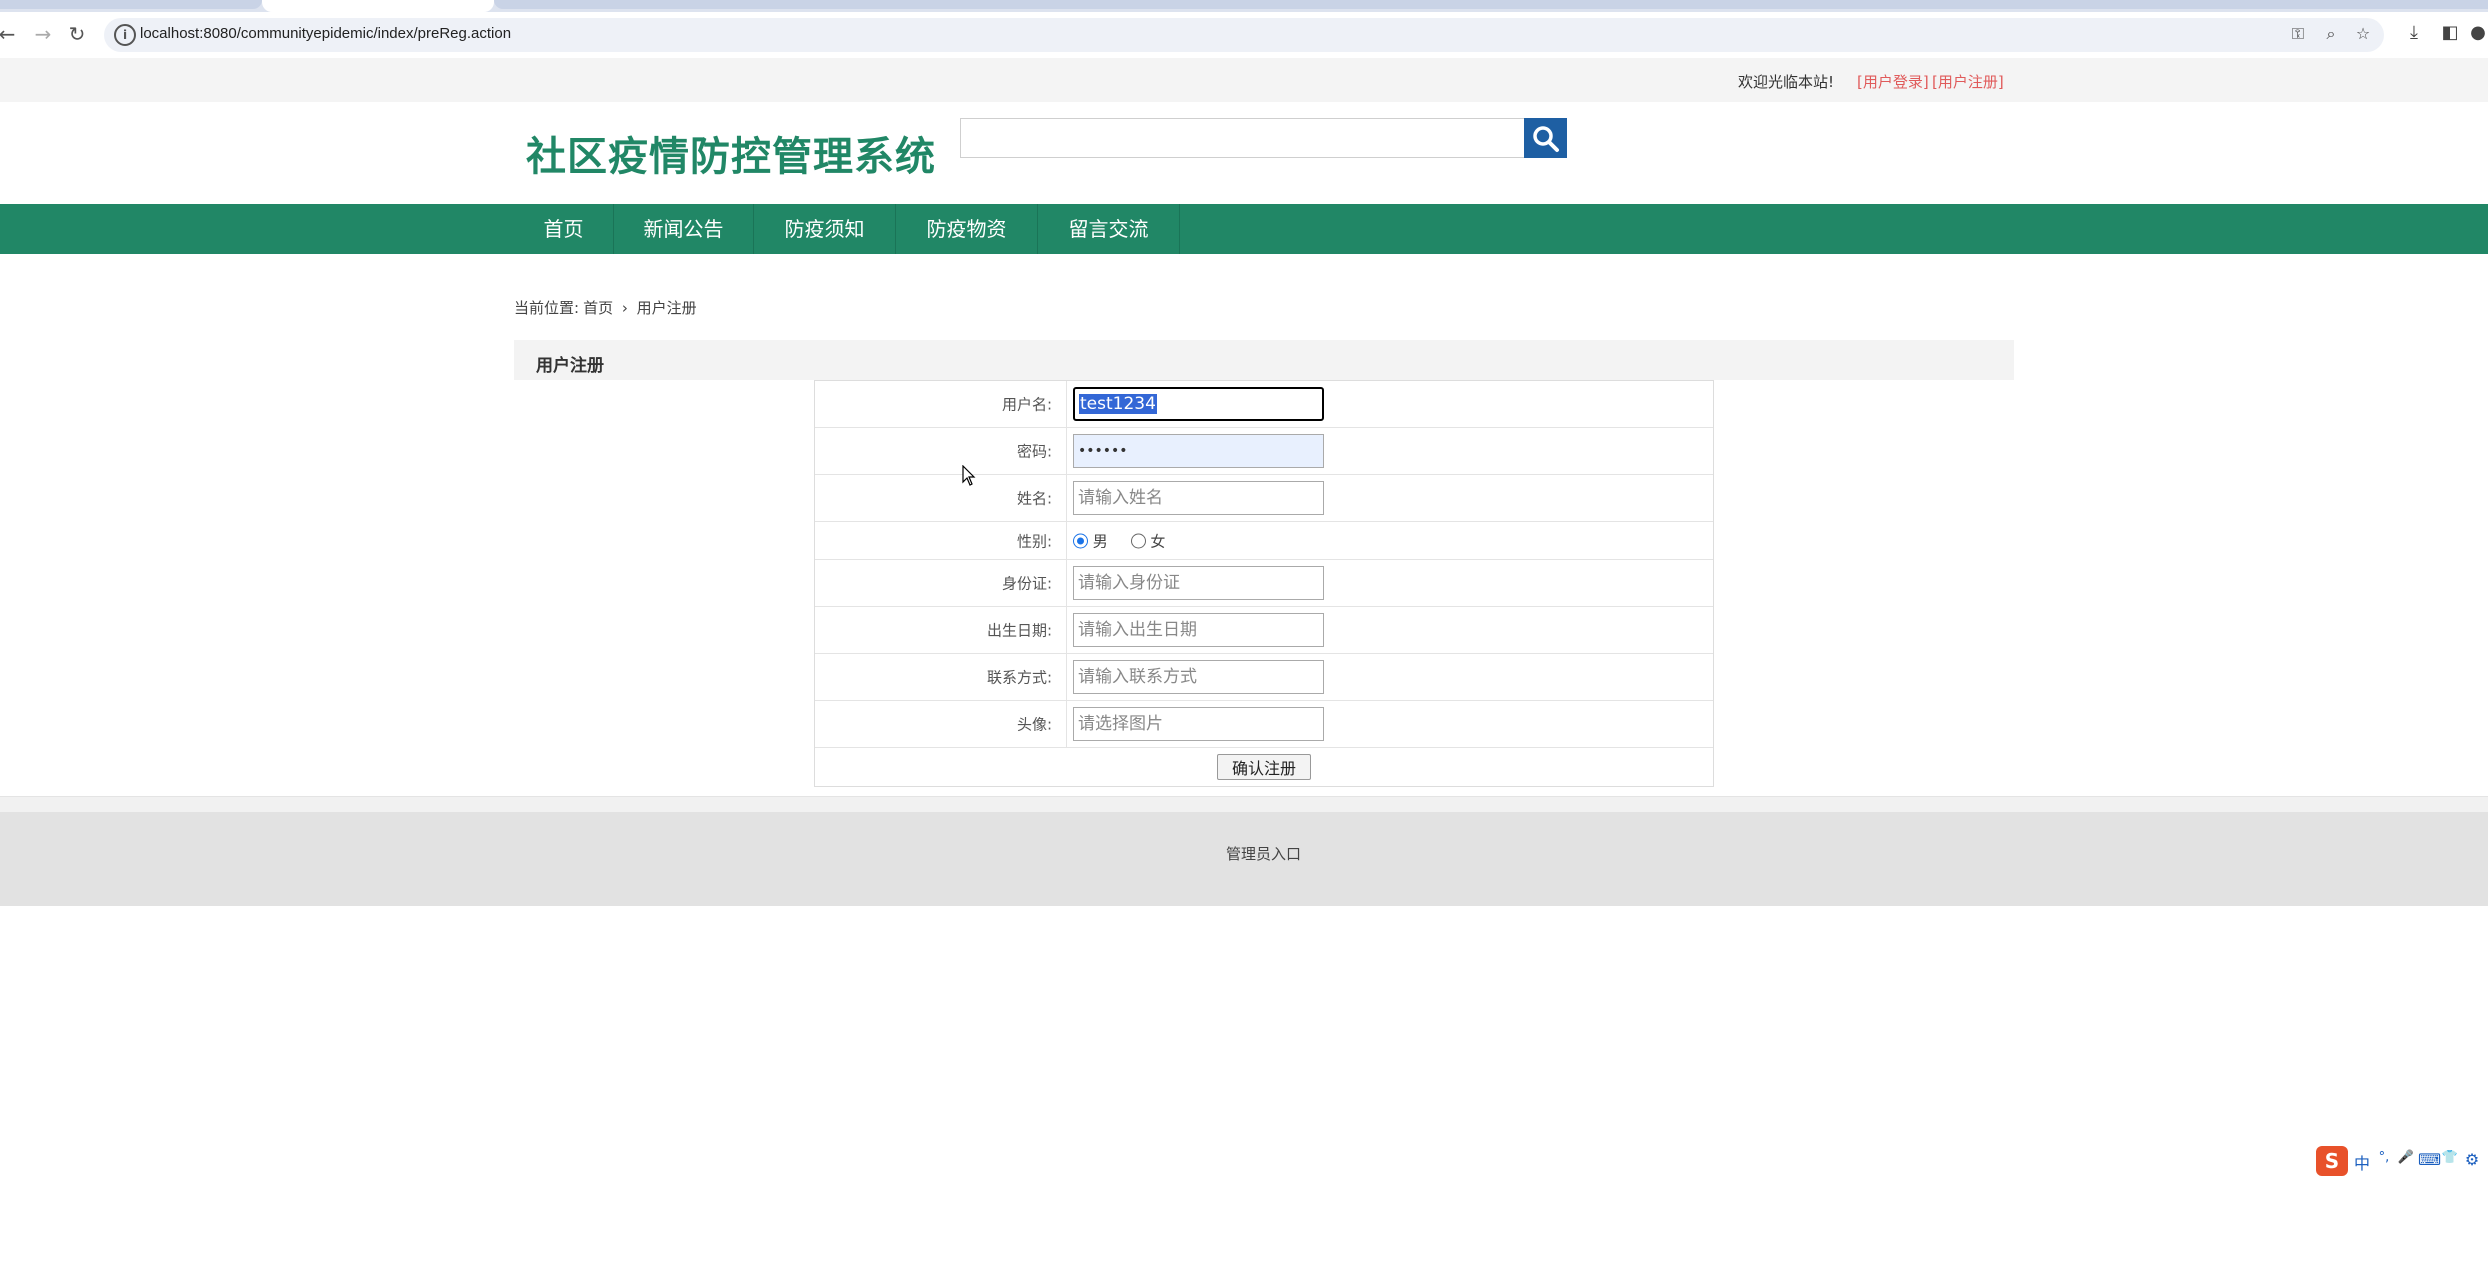 This screenshot has width=2488, height=1280. What do you see at coordinates (10, 34) in the screenshot?
I see `back-icon: ←` at bounding box center [10, 34].